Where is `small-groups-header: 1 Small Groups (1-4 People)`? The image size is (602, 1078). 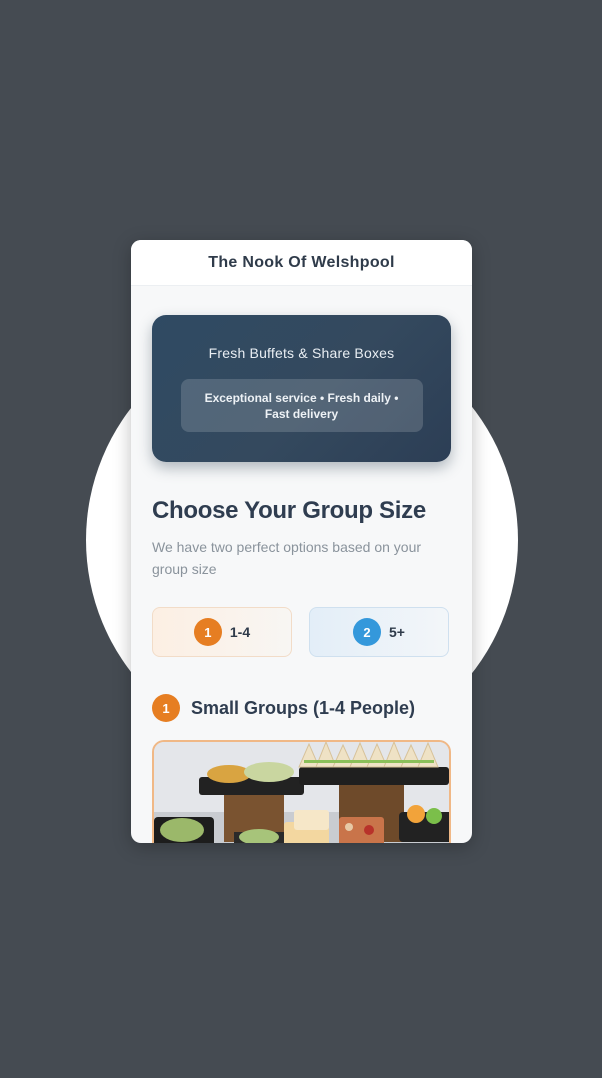
small-groups-header: 1 Small Groups (1-4 People) is located at coordinates (283, 708).